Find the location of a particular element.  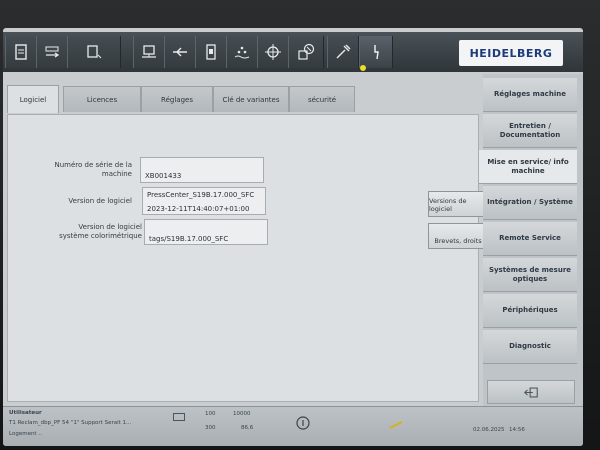

exit-icon is located at coordinates (531, 392).